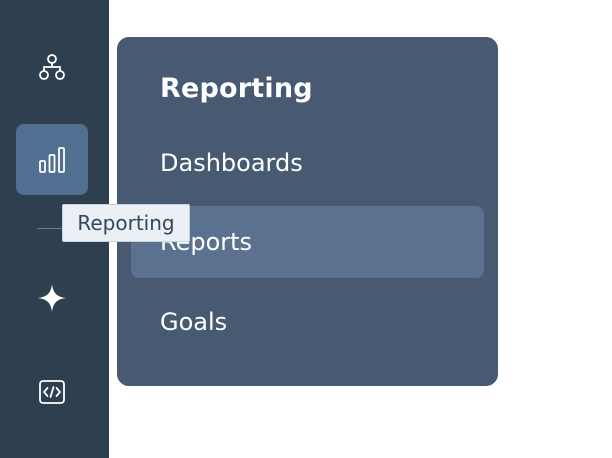  I want to click on sidebar-item-org, so click(52, 66).